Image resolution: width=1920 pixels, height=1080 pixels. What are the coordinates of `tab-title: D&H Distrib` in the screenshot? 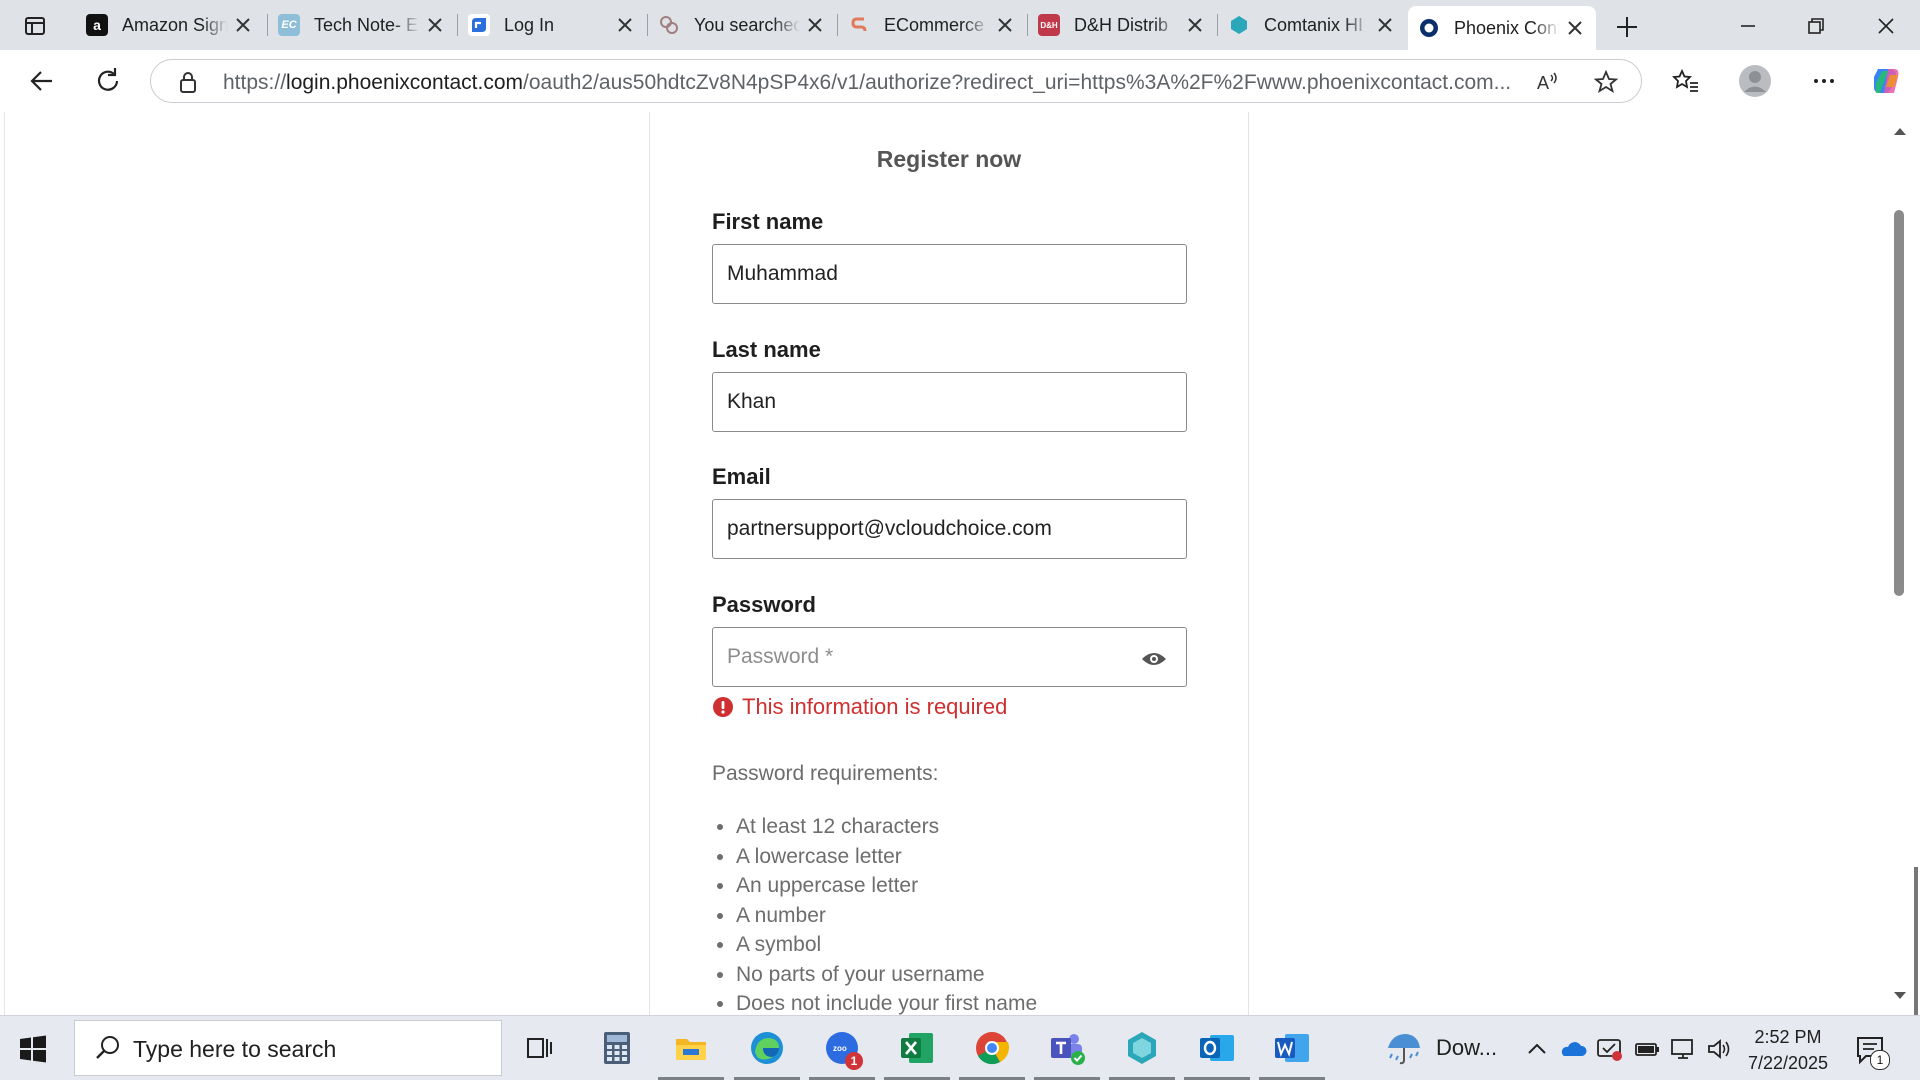 It's located at (1121, 24).